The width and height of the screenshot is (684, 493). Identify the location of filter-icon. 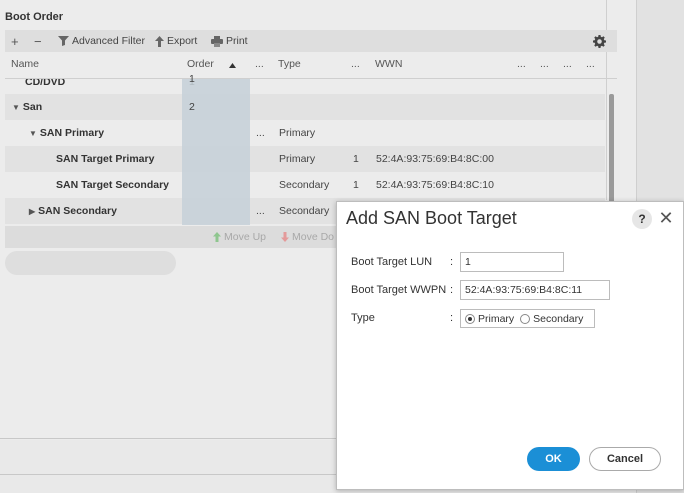
(63, 41).